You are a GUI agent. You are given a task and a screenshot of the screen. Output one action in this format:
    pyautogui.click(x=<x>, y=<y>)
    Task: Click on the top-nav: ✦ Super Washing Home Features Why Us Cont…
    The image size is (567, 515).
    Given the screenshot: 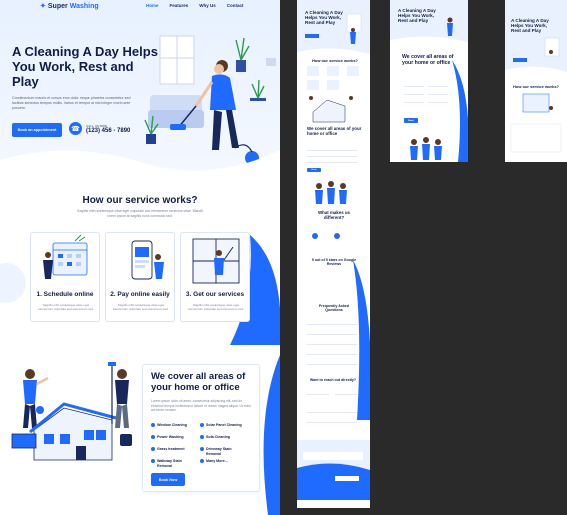 What is the action you would take?
    pyautogui.click(x=140, y=7)
    